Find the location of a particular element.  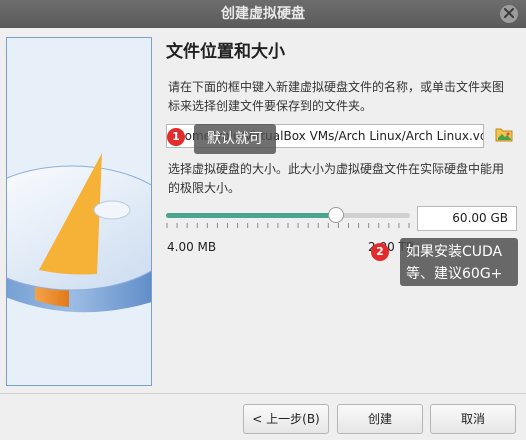

choose-folder-button is located at coordinates (504, 136).